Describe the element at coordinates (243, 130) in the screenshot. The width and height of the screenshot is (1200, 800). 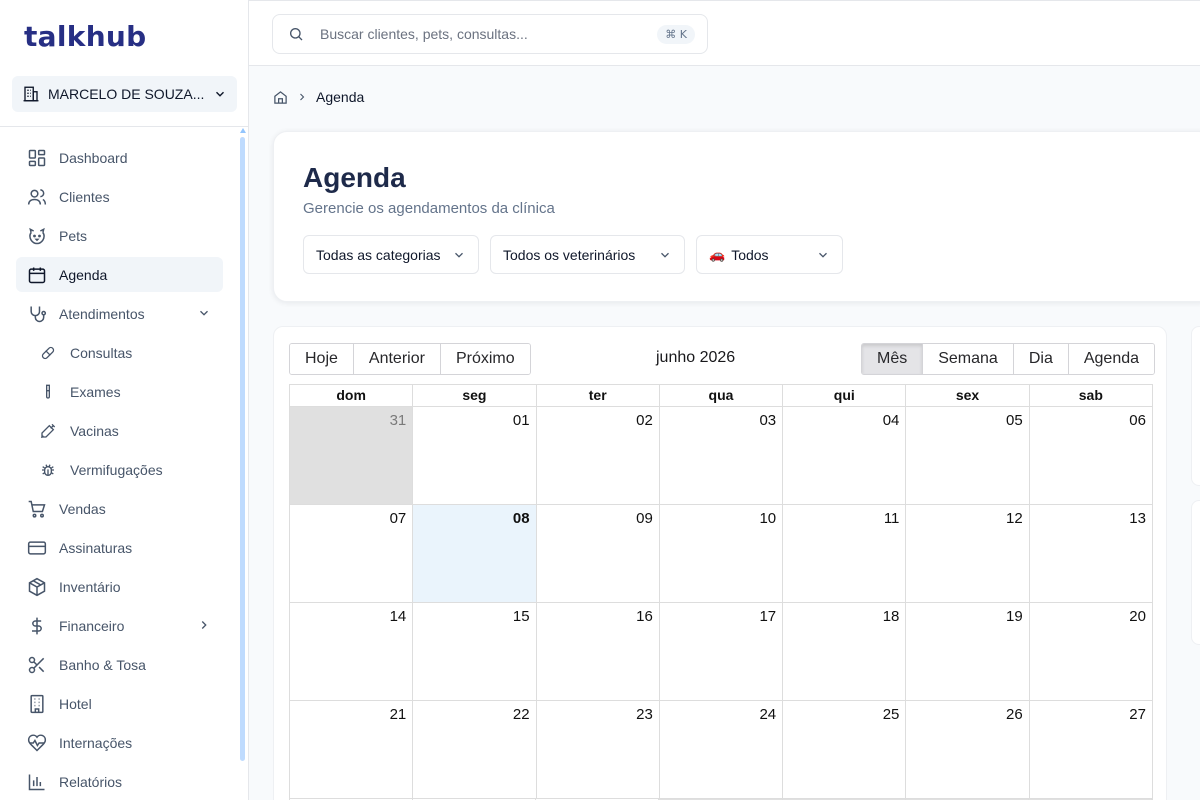
I see `scroll-up-arrow` at that location.